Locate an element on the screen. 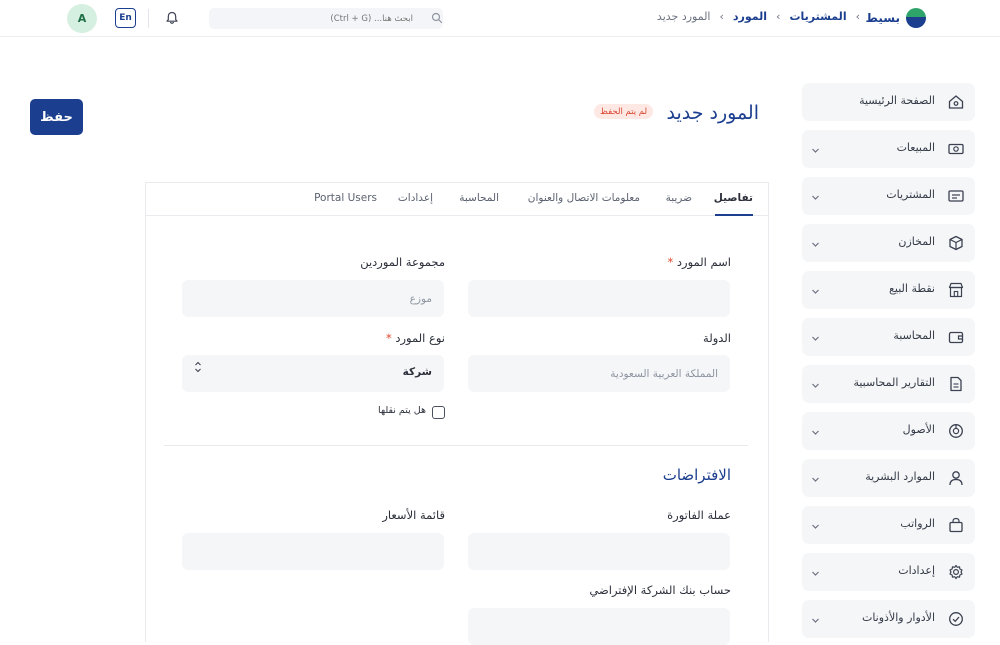  supplier-type-label-text: نوع المورد is located at coordinates (420, 338).